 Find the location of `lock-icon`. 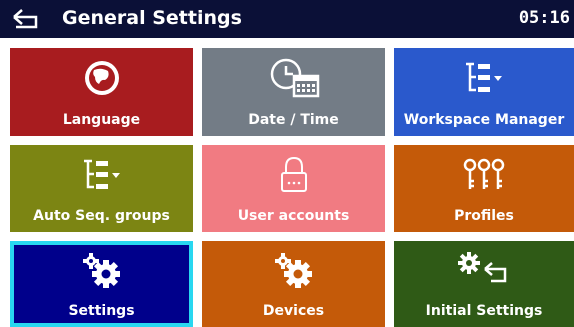

lock-icon is located at coordinates (293, 174).